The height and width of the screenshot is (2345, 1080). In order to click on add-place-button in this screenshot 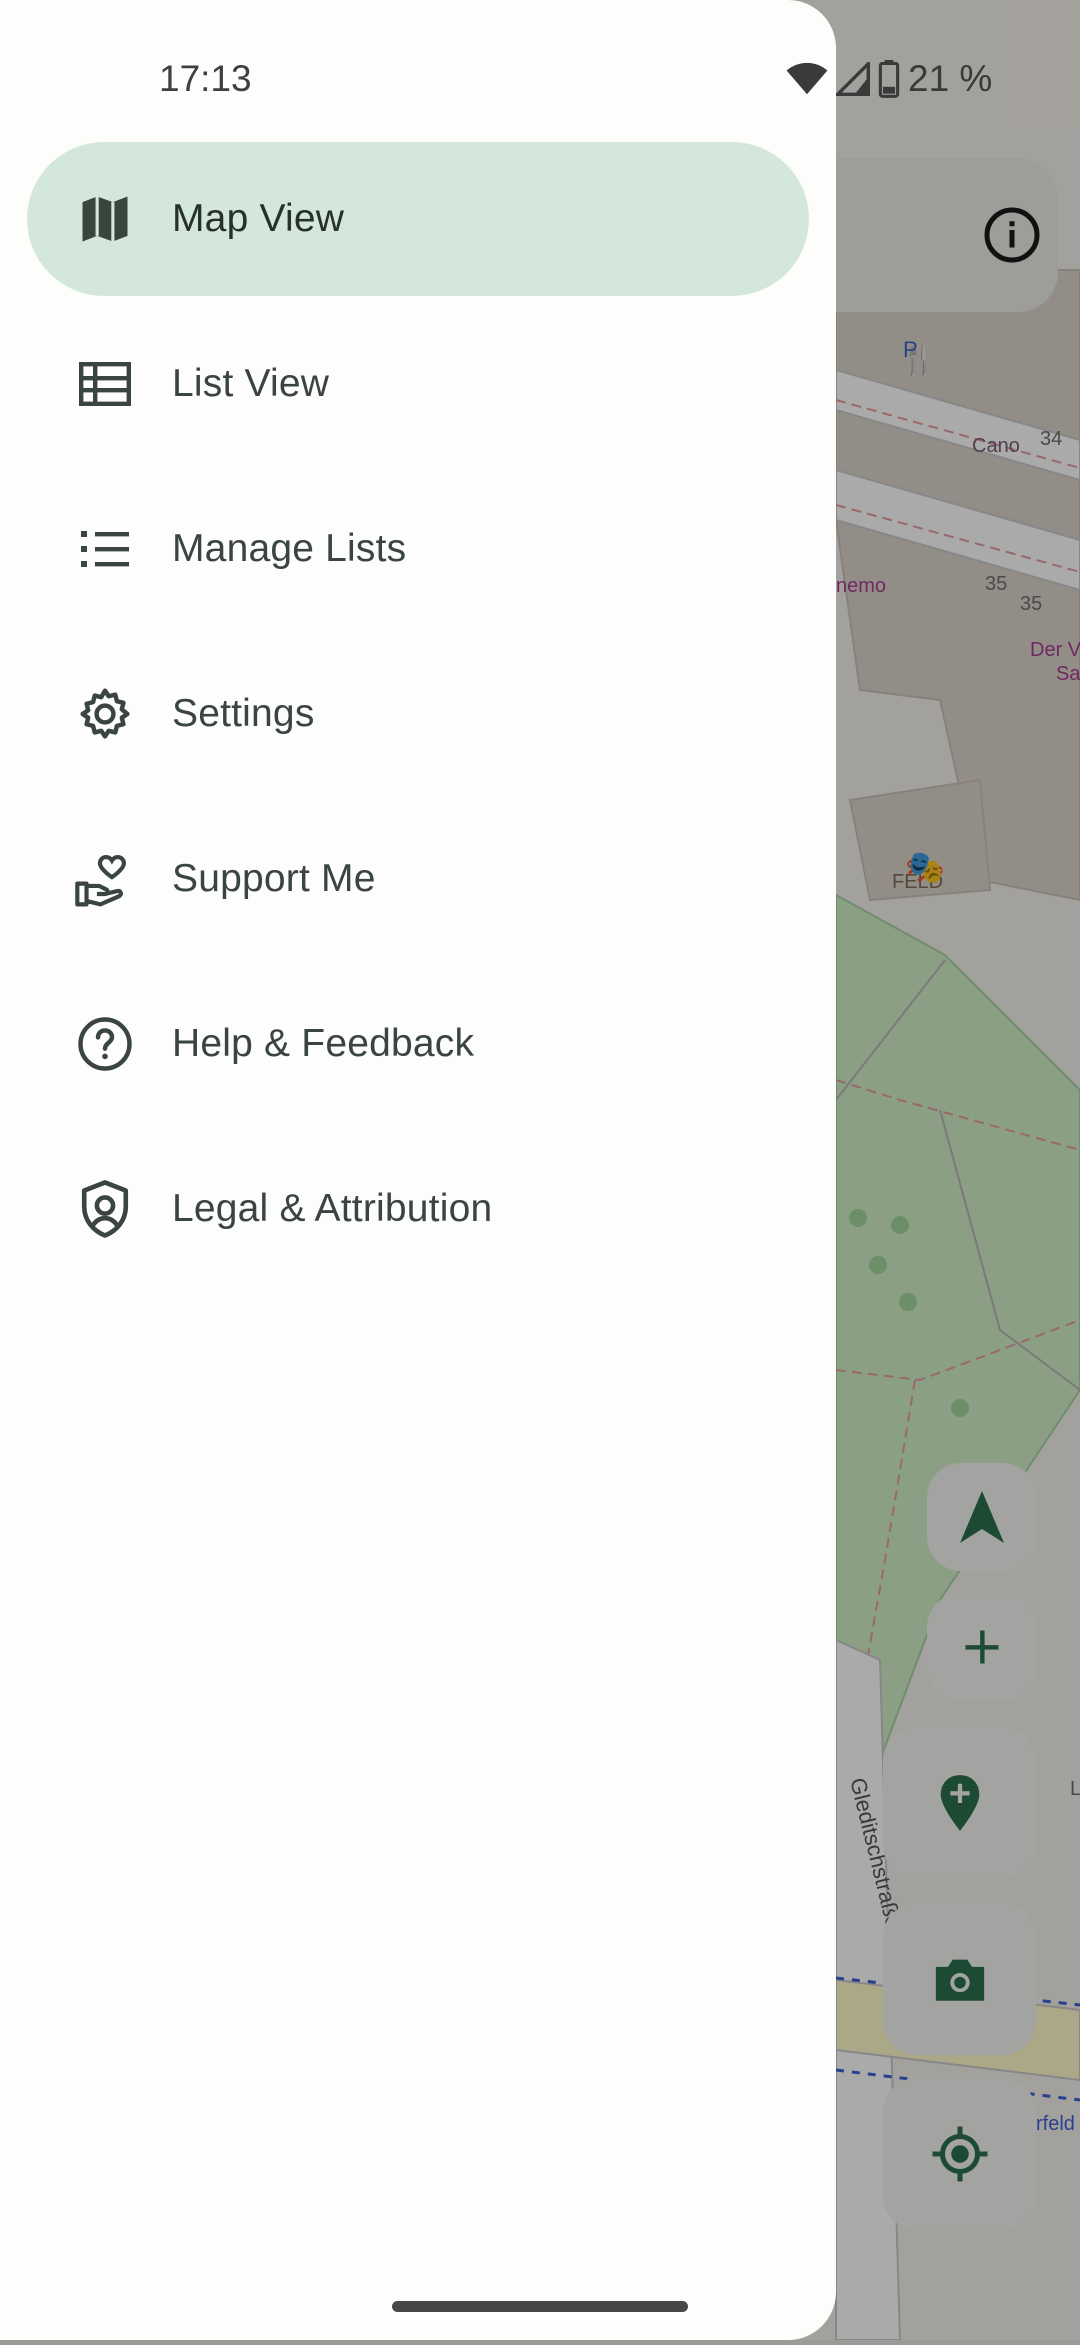, I will do `click(959, 1803)`.